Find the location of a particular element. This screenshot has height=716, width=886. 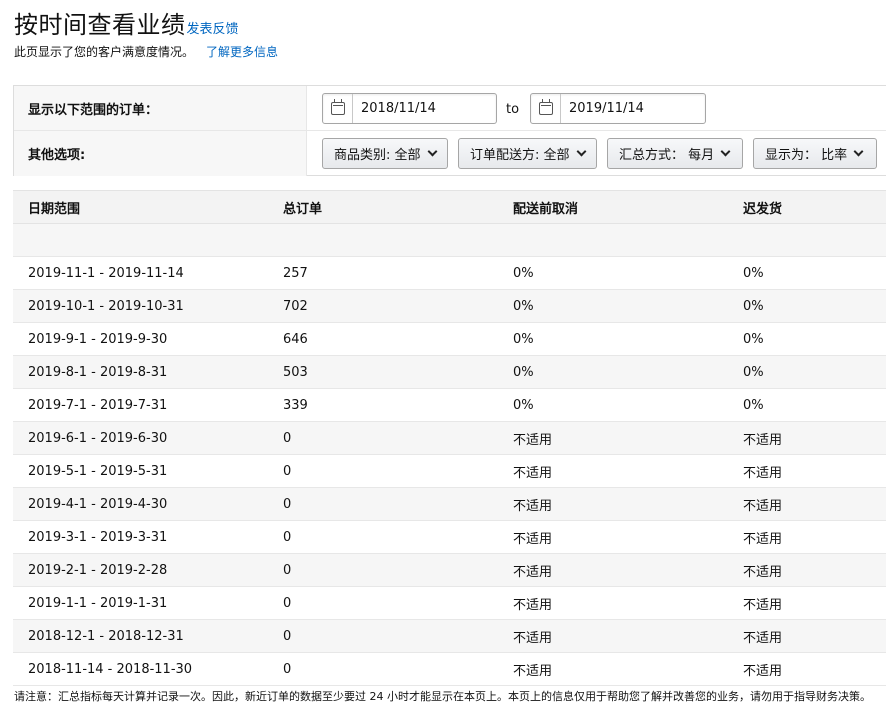

fulfillment-dropdown: 订单配送方: 全部 is located at coordinates (527, 153).